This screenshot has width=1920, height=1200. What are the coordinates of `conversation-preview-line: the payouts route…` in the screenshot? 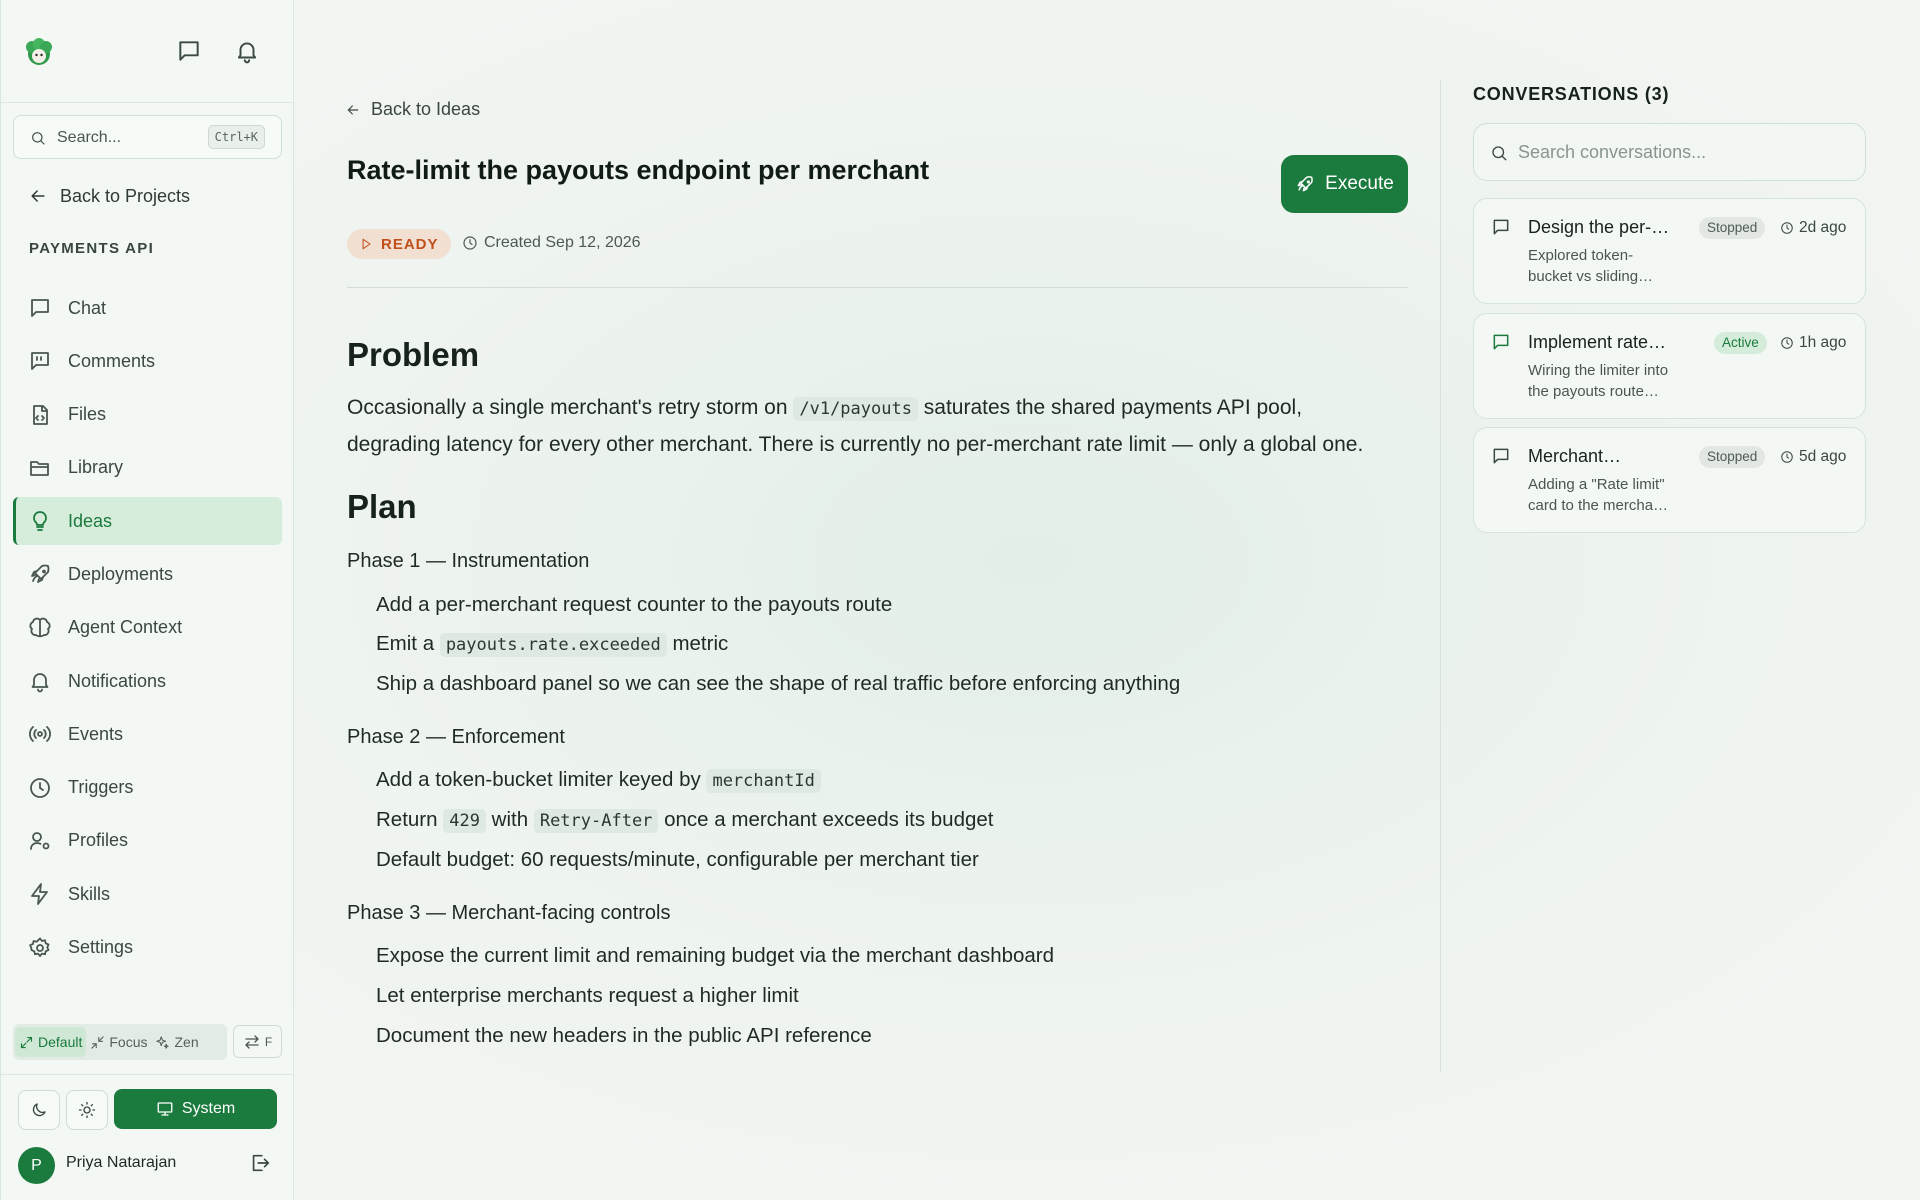 It's located at (1593, 391).